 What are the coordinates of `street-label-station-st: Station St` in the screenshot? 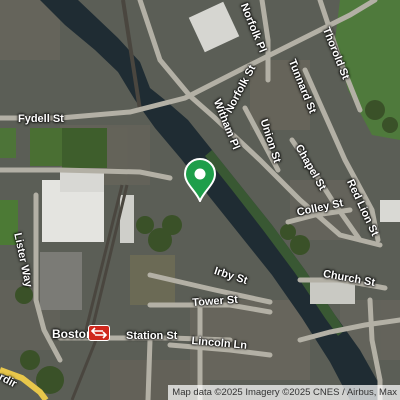 It's located at (152, 336).